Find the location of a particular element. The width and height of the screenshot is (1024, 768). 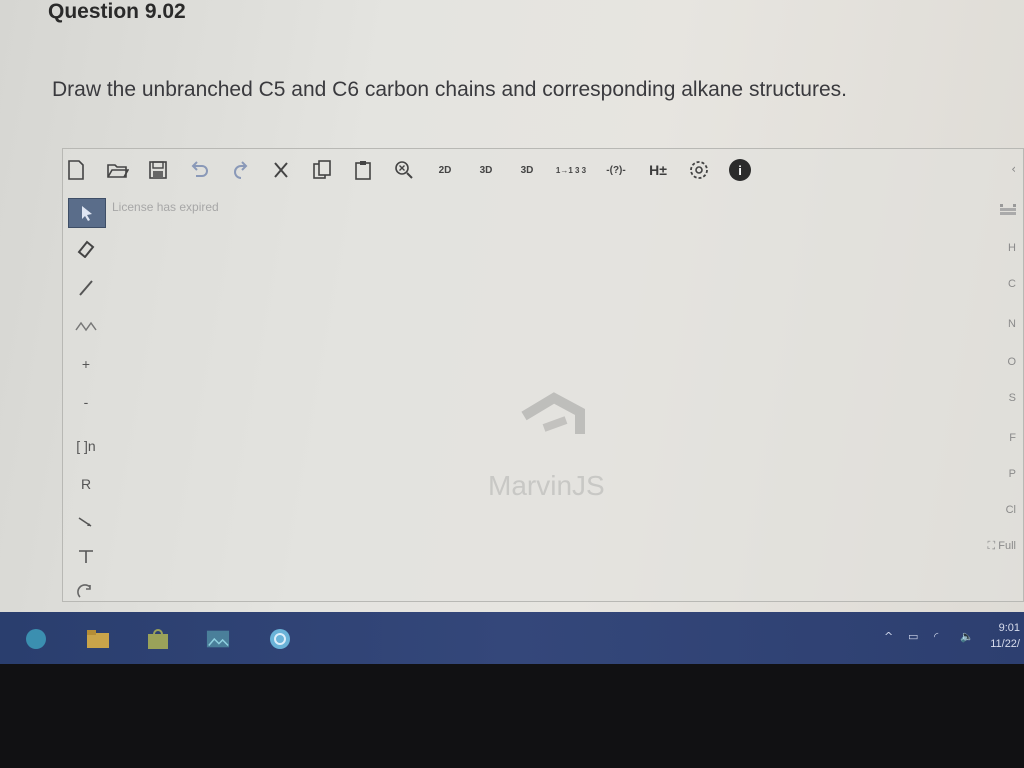

question-title: Question 9.02 is located at coordinates (117, 11).